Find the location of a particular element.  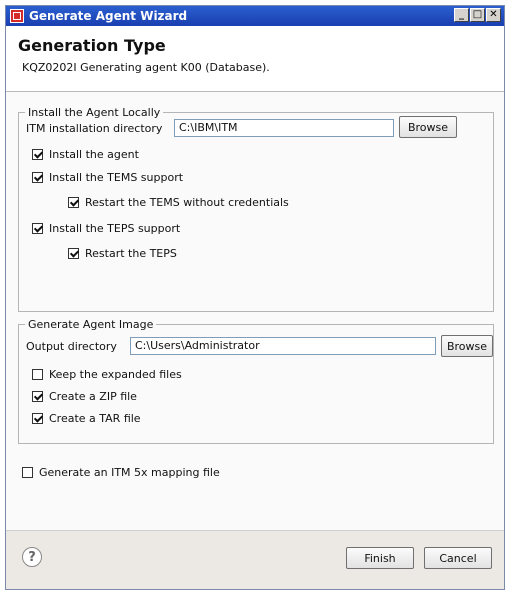

maximize-button: □ is located at coordinates (477, 15).